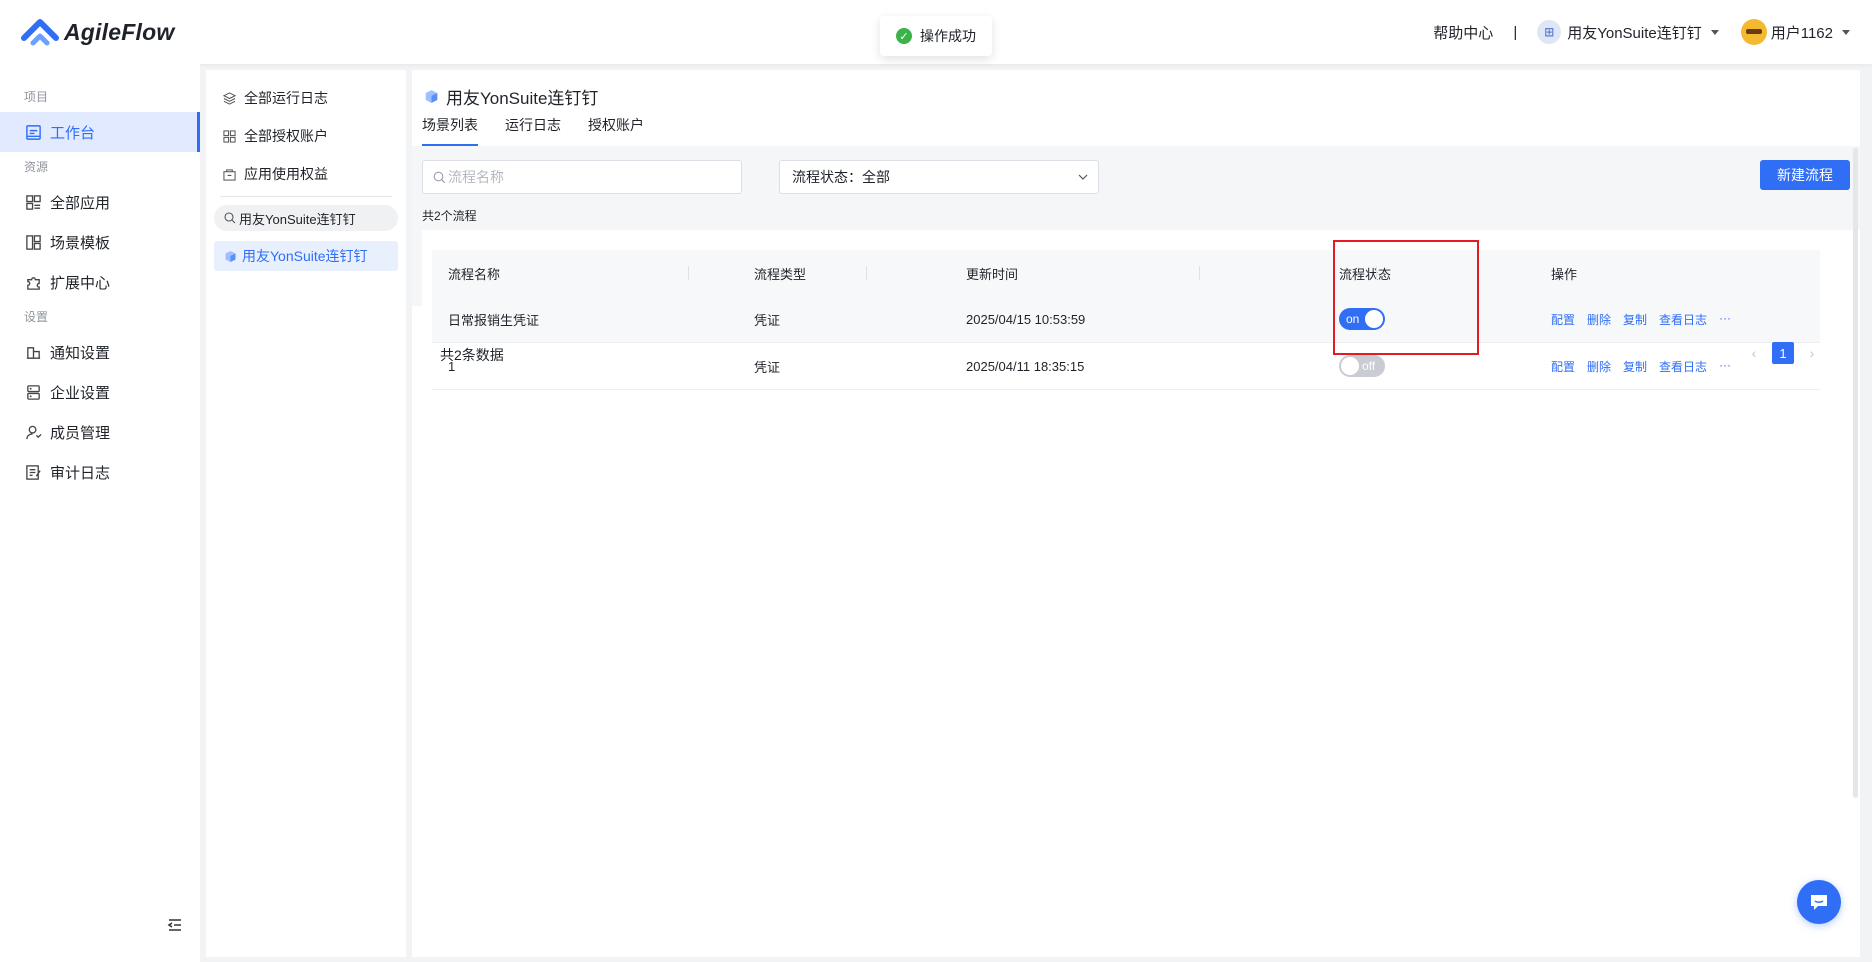 This screenshot has width=1872, height=962. What do you see at coordinates (1634, 33) in the screenshot?
I see `tenant-name: 用友YonSuite连钉钉` at bounding box center [1634, 33].